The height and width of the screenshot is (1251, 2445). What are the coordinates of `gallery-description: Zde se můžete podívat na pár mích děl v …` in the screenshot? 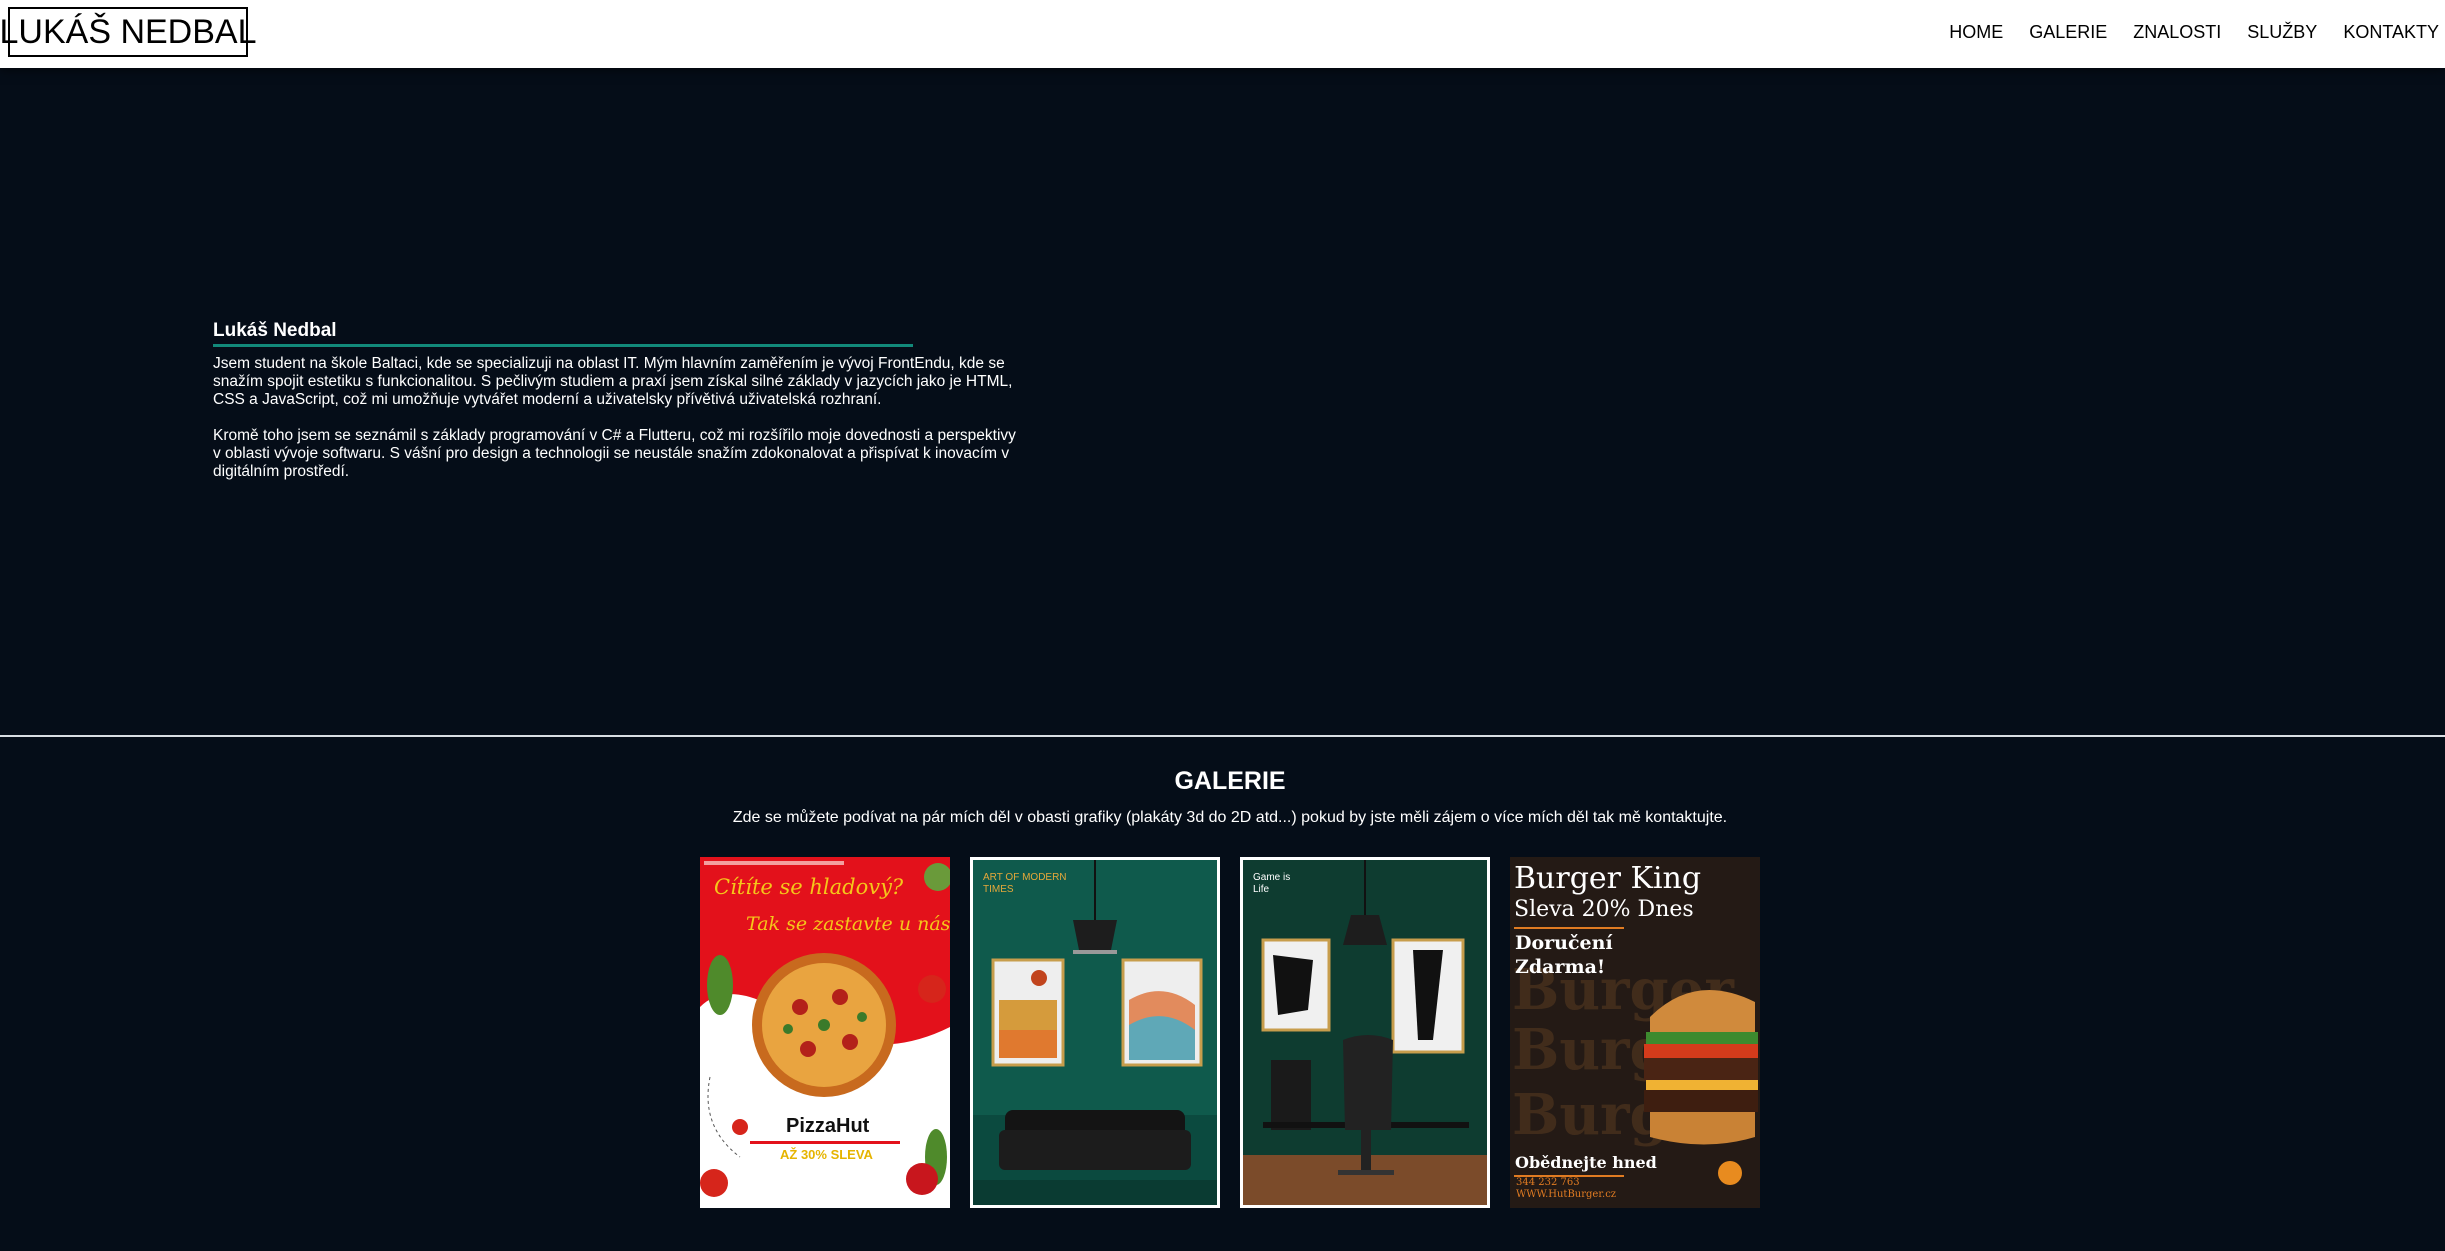 It's located at (1230, 817).